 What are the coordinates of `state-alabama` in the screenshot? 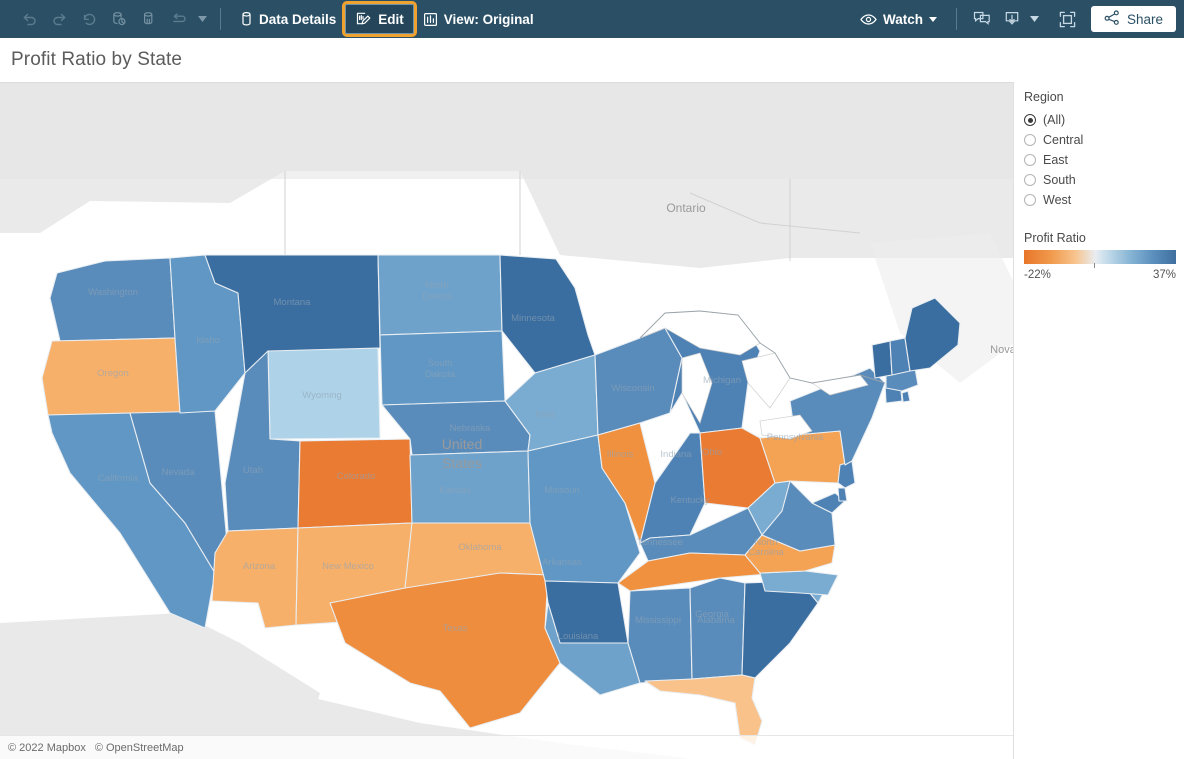 It's located at (717, 628).